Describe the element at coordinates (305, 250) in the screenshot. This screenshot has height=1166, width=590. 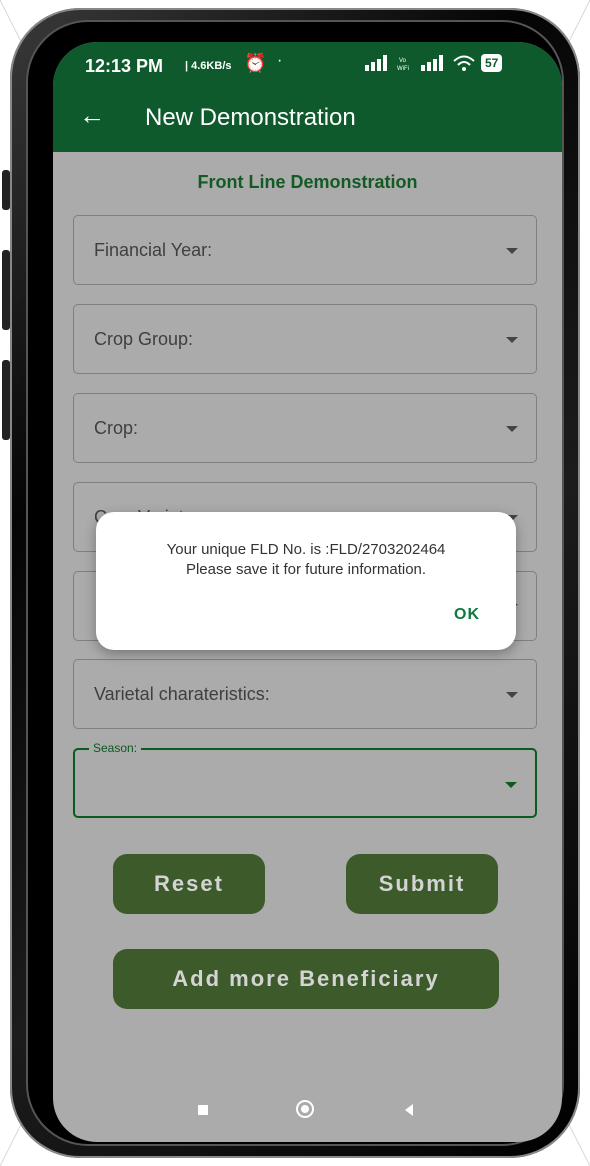
I see `financial-year-dropdown: Financial Year:` at that location.